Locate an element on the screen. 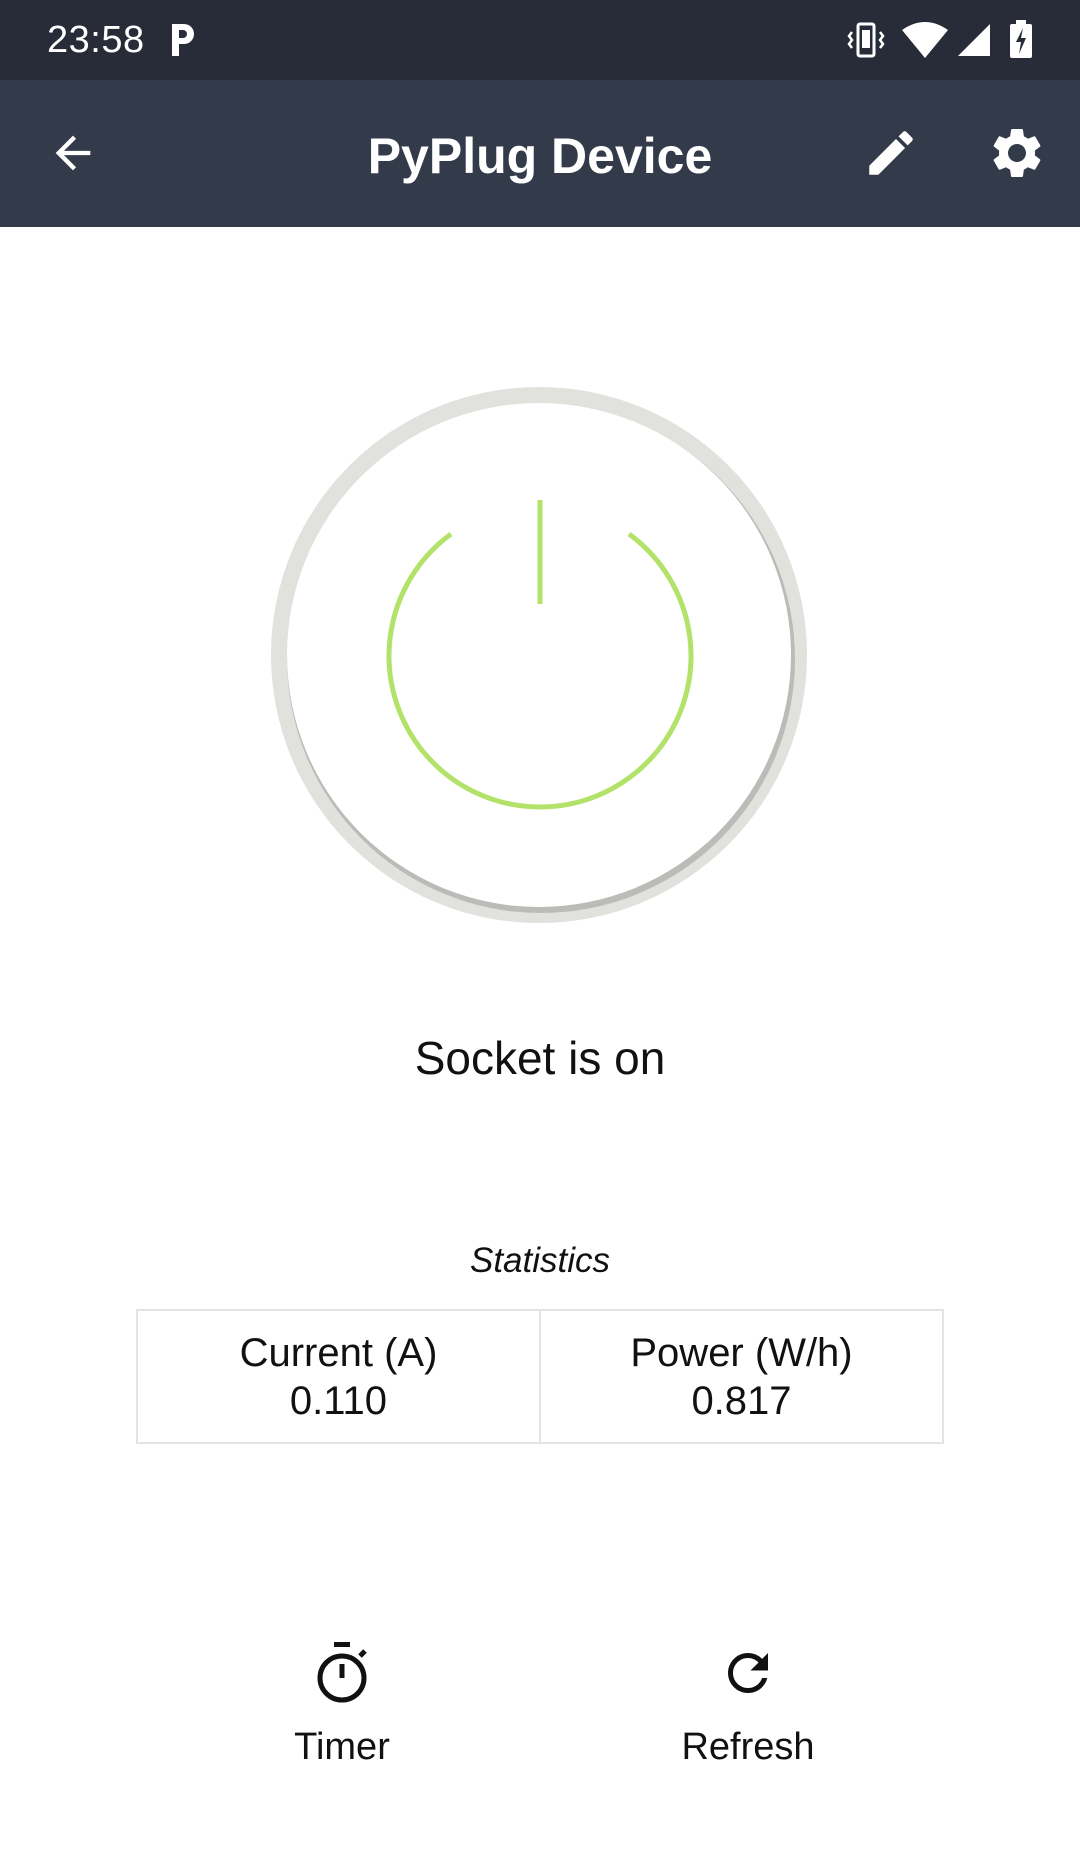  settings-button is located at coordinates (1017, 153).